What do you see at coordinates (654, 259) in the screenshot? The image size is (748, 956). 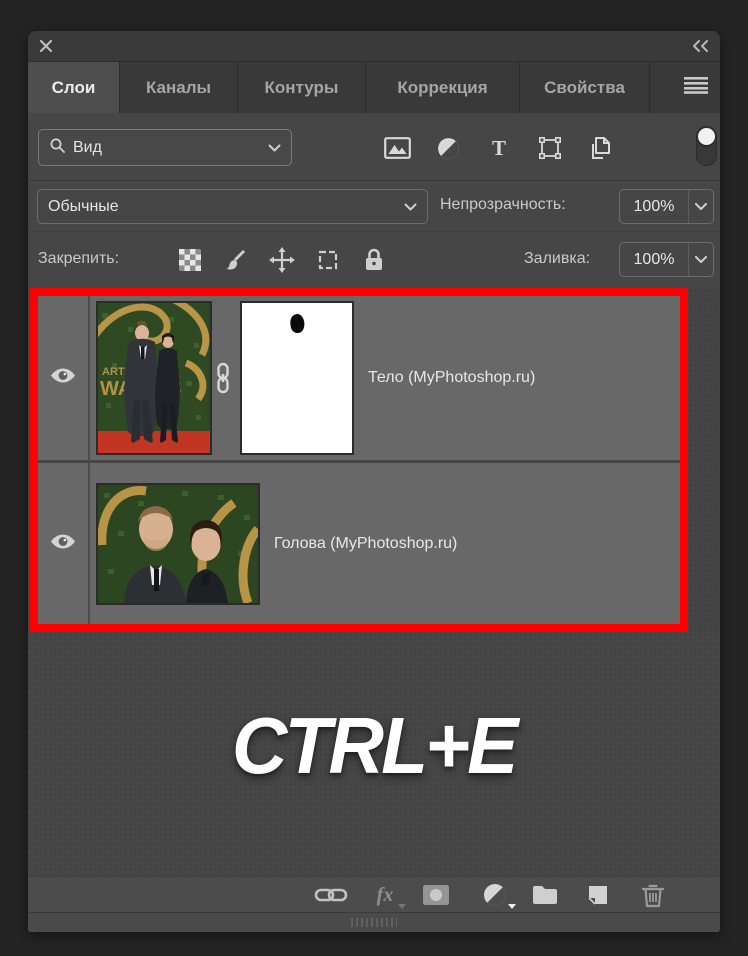 I see `fill-value: 100%` at bounding box center [654, 259].